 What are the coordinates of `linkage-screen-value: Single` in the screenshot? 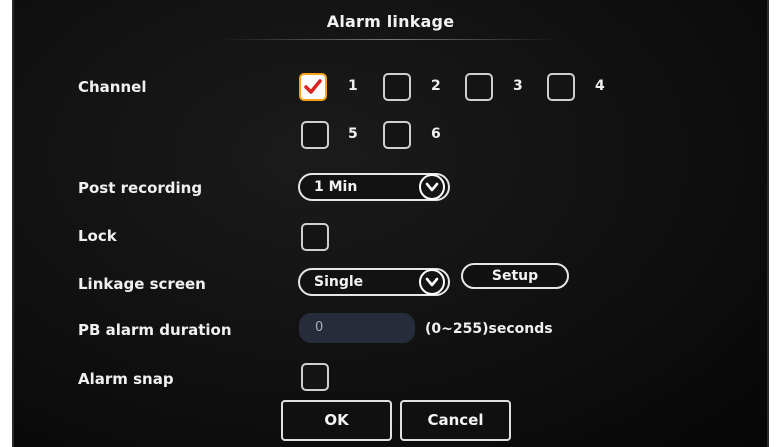 It's located at (339, 282).